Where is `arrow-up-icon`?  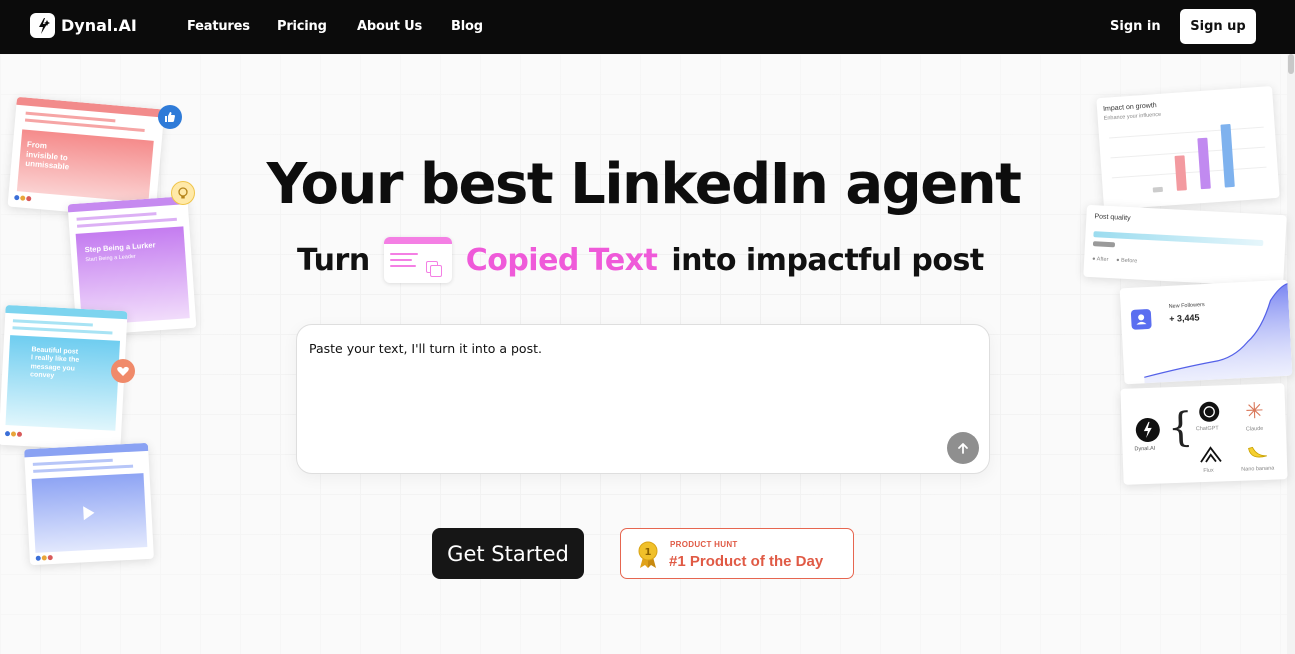 arrow-up-icon is located at coordinates (963, 448).